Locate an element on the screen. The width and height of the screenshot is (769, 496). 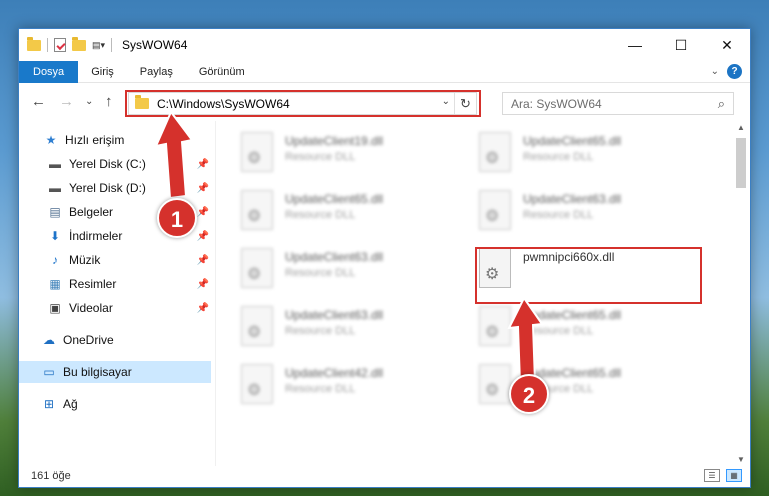
file-info: UpdateClient42.dll Resource DLL is located at coordinates (334, 388).